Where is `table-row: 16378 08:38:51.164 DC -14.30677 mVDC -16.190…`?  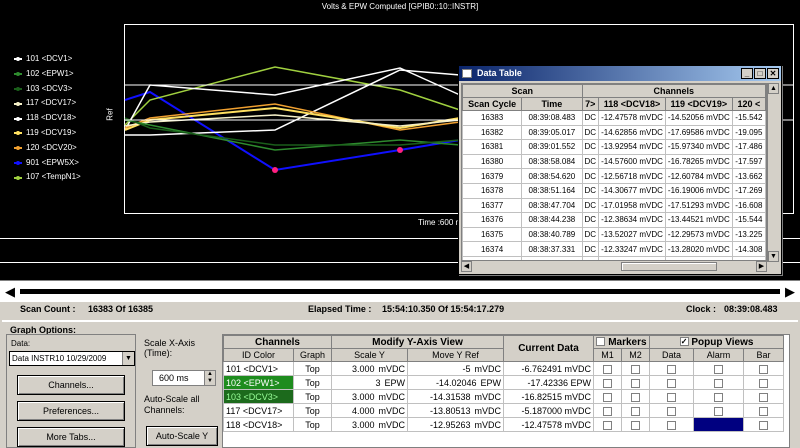 table-row: 16378 08:38:51.164 DC -14.30677 mVDC -16.190… is located at coordinates (614, 190).